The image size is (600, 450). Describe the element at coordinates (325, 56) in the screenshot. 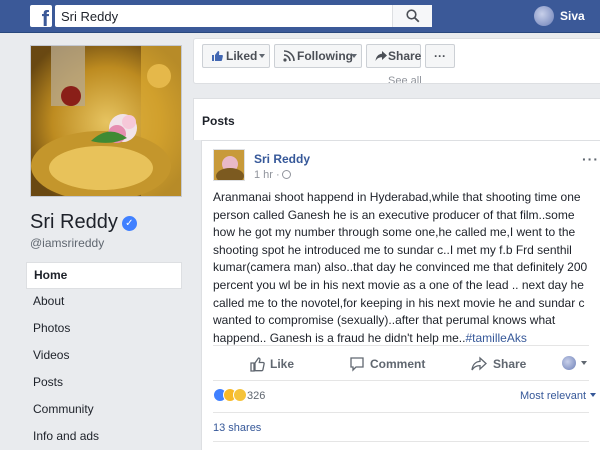

I see `following-label: Following` at that location.